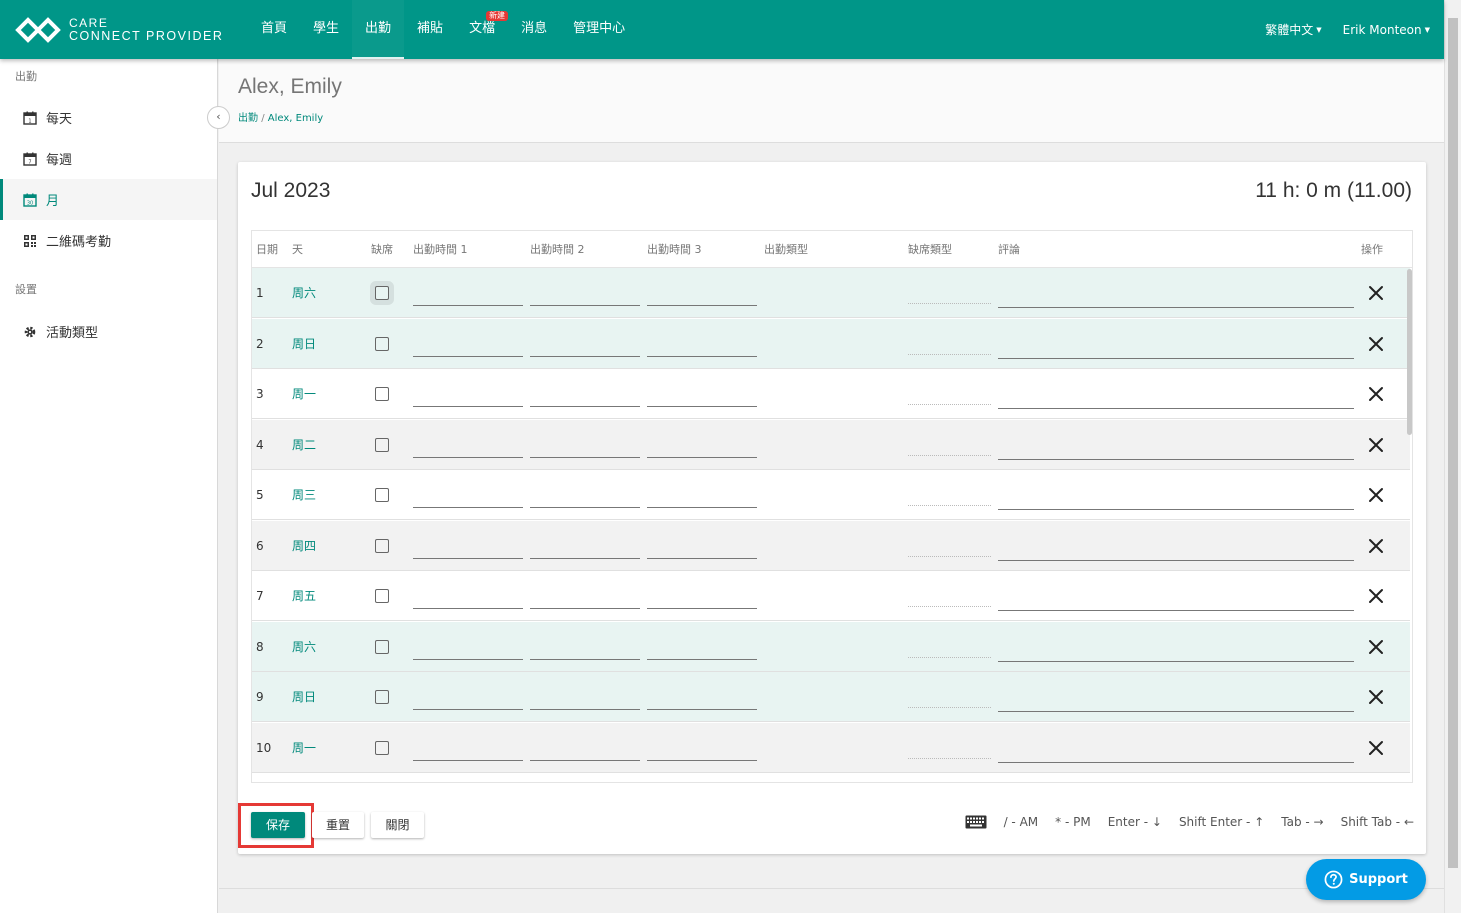 The width and height of the screenshot is (1461, 913). What do you see at coordinates (108, 331) in the screenshot?
I see `sidebar-settings-item-0: 活動類型` at bounding box center [108, 331].